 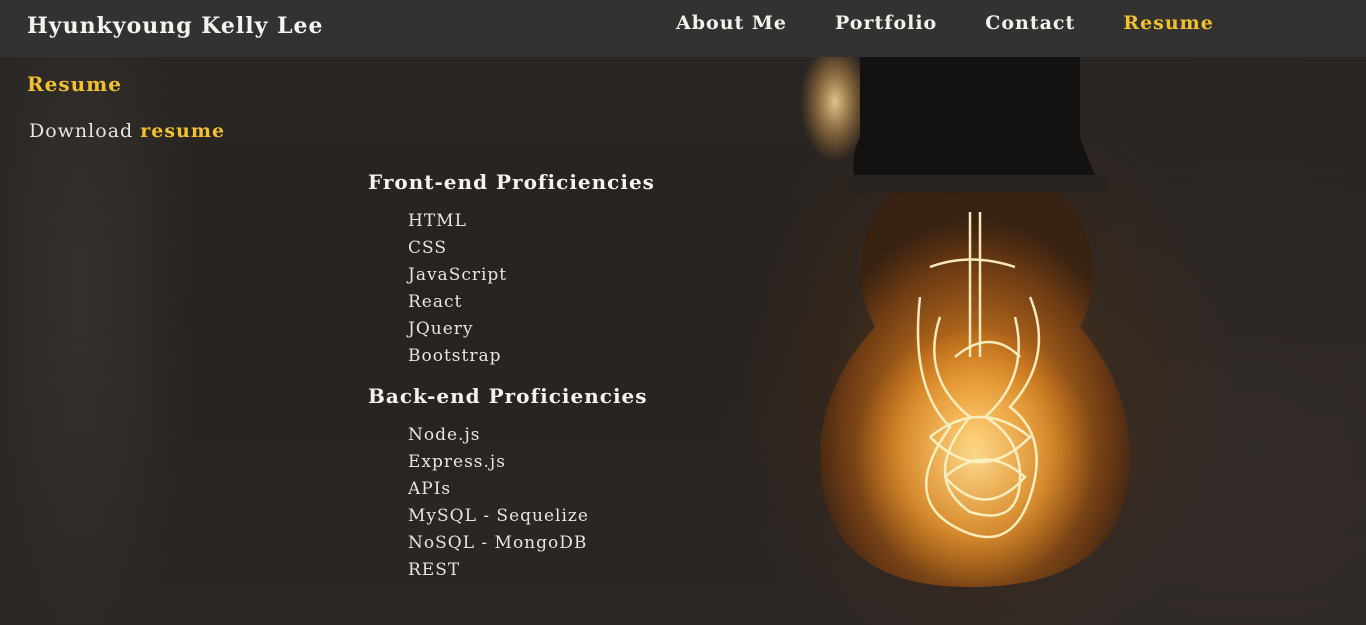 I want to click on list-item: MySQL - Sequelize, so click(x=498, y=516).